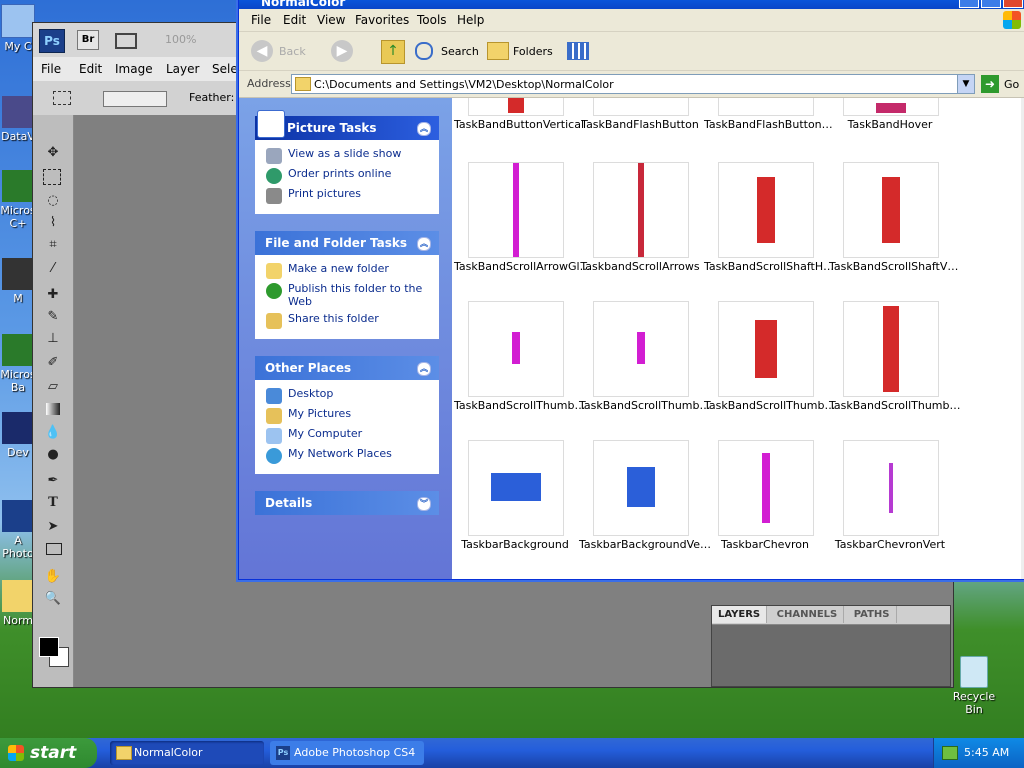 The width and height of the screenshot is (1024, 768). What do you see at coordinates (1001, 84) in the screenshot?
I see `go-button: ➜ Go` at bounding box center [1001, 84].